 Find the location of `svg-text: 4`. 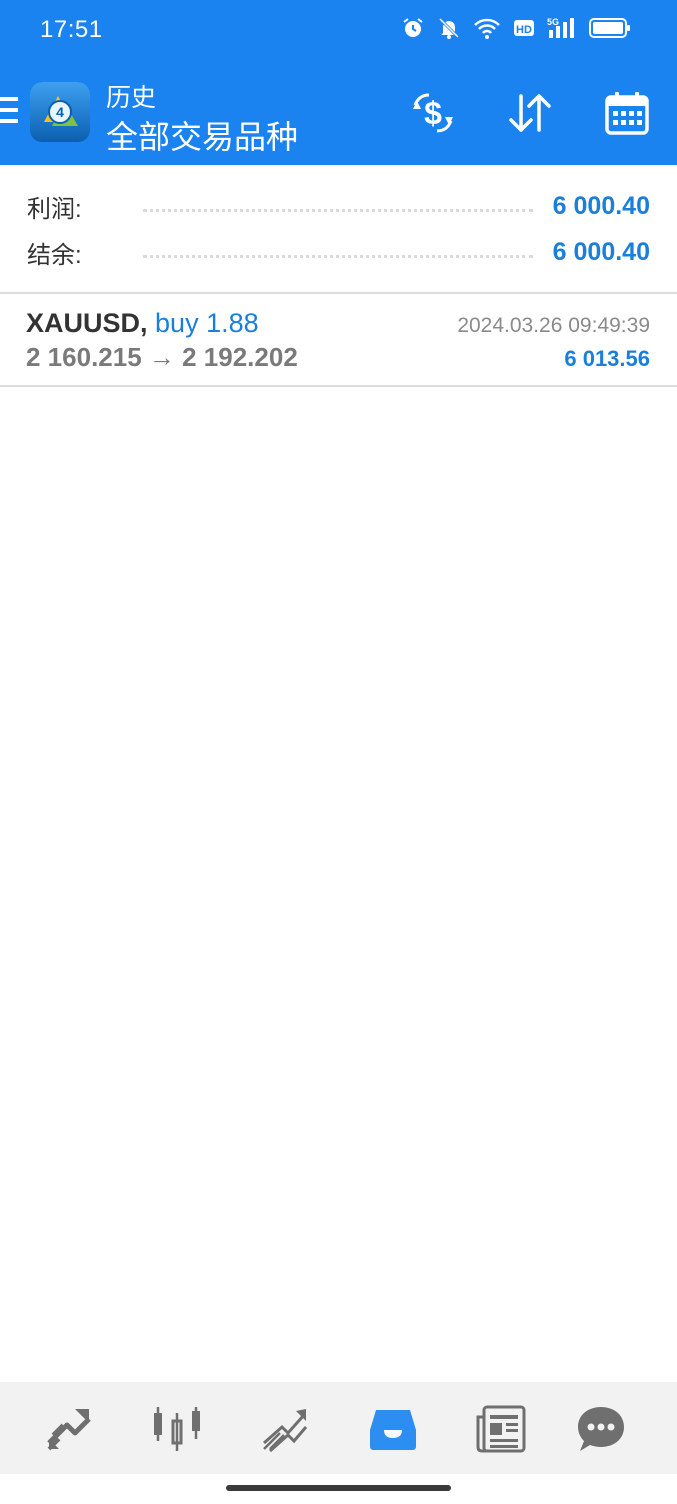

svg-text: 4 is located at coordinates (60, 112).